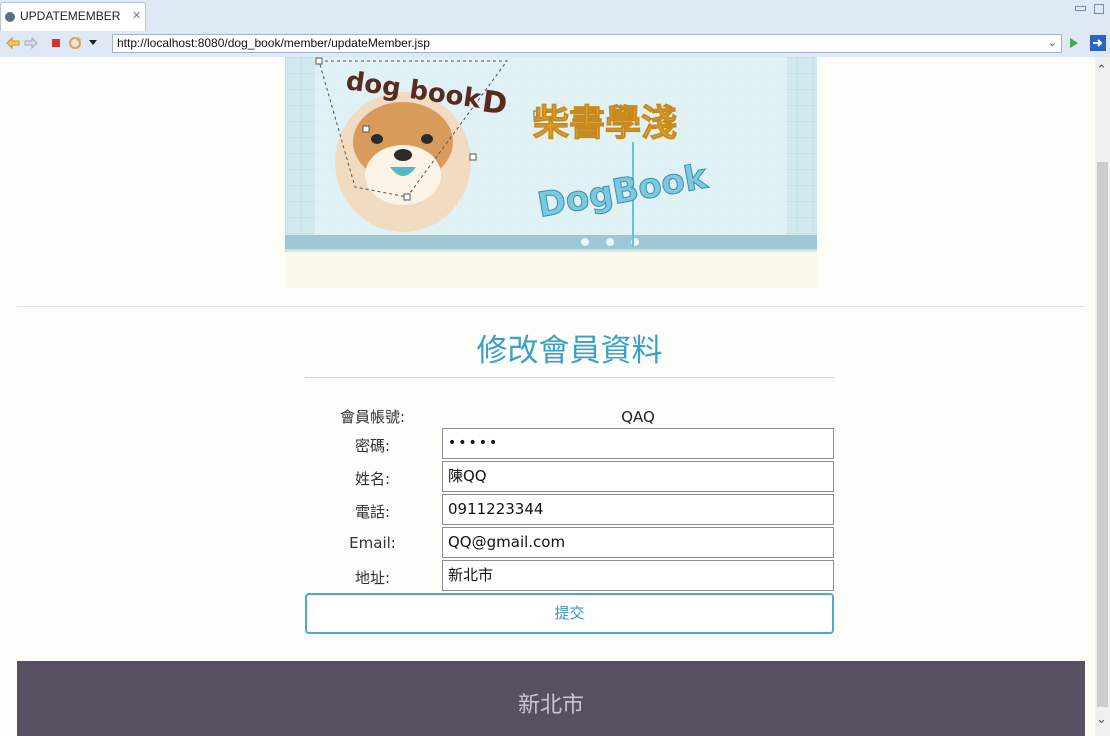 The image size is (1110, 736). What do you see at coordinates (93, 43) in the screenshot?
I see `menu-dropdown-icon` at bounding box center [93, 43].